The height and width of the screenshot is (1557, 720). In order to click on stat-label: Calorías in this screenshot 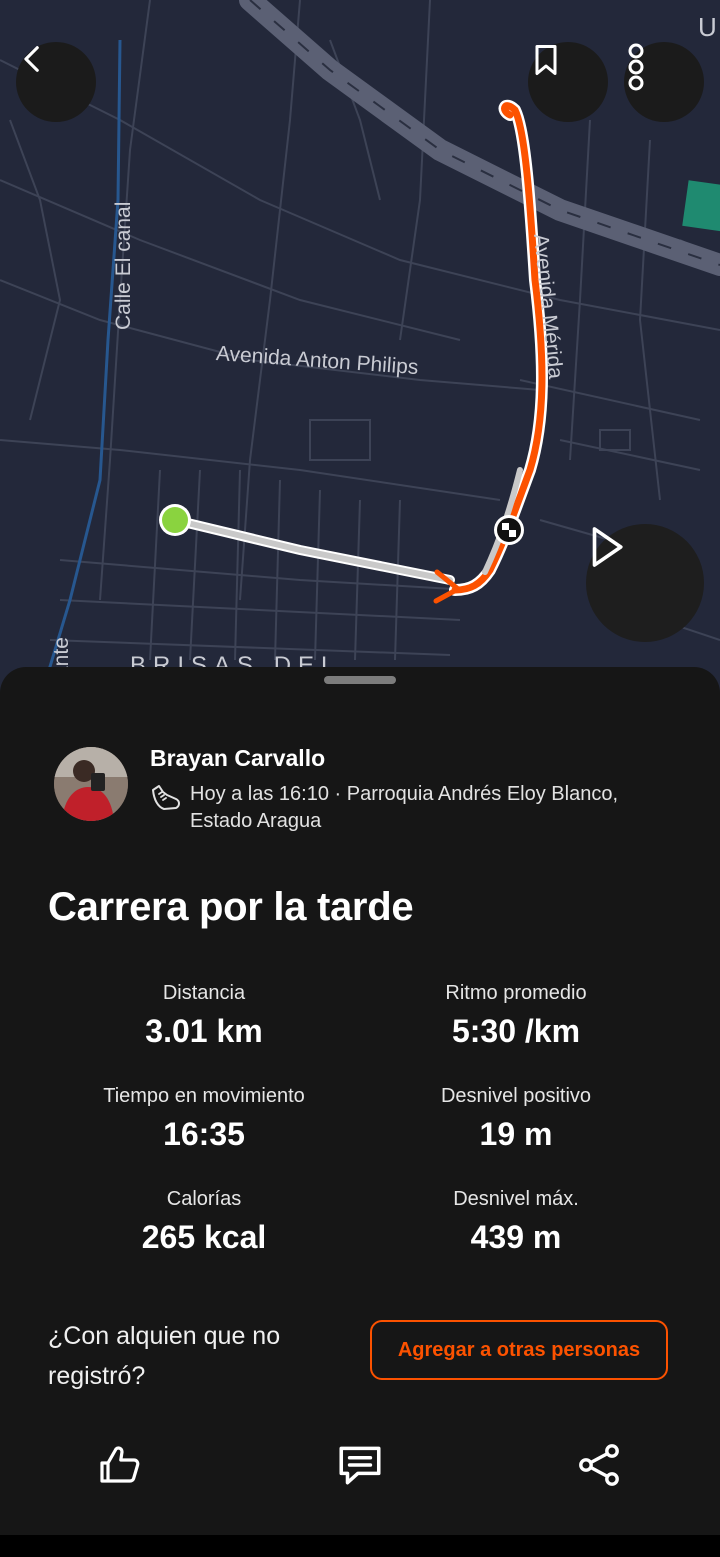, I will do `click(204, 1199)`.